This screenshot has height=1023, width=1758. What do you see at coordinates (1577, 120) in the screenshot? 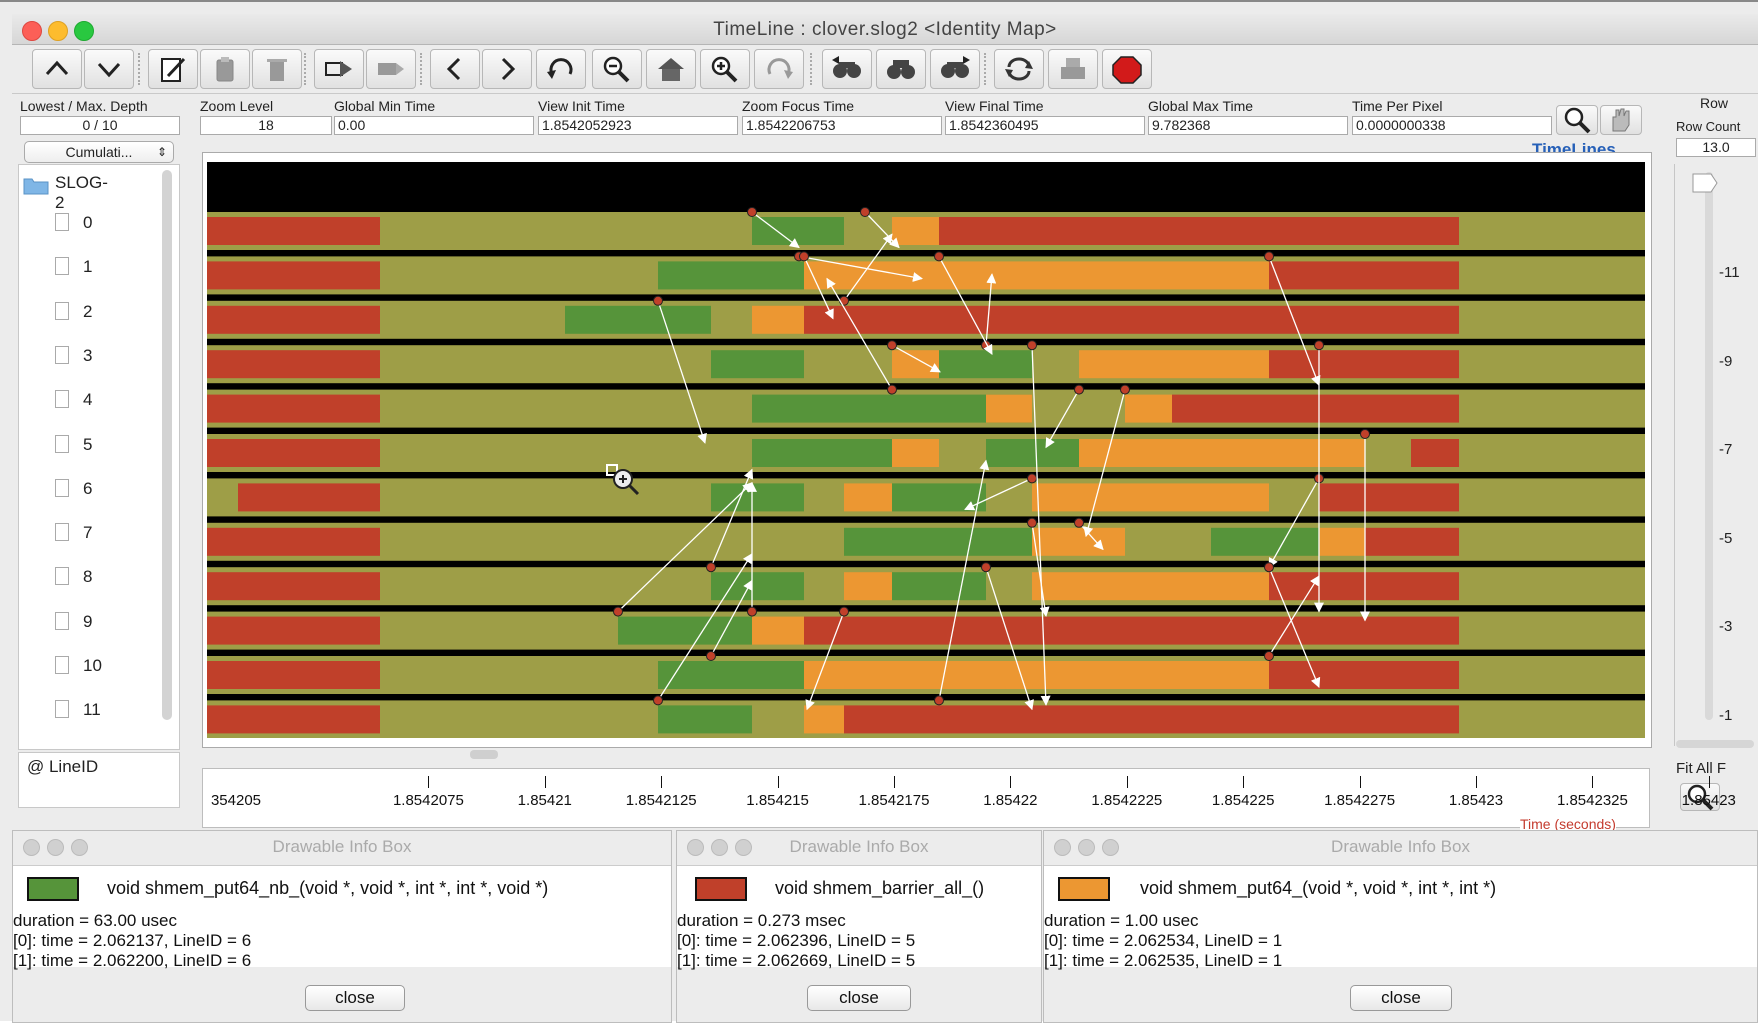
I see `zoom-mode-button` at bounding box center [1577, 120].